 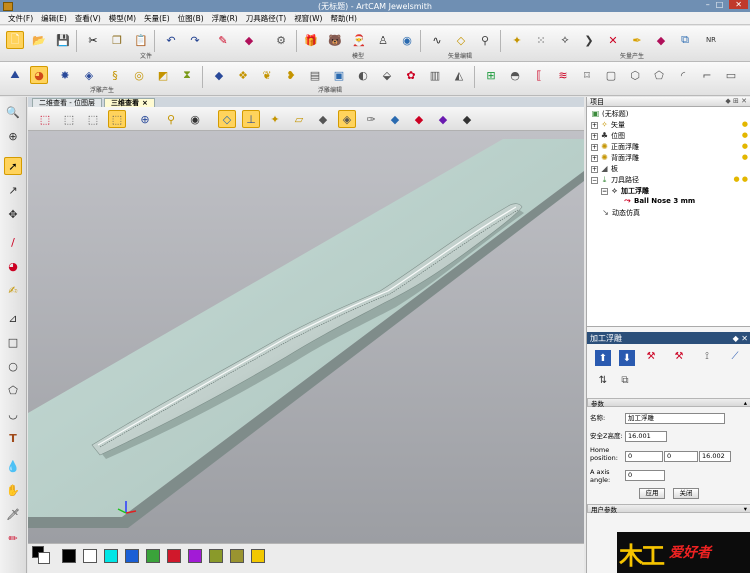 I want to click on section-collapse-icon: ▴, so click(x=745, y=403).